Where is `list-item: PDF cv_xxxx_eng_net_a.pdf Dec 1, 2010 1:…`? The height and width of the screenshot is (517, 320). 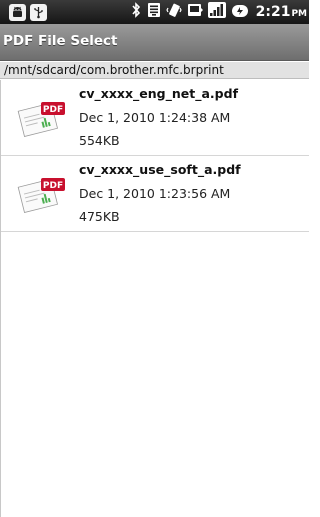 list-item: PDF cv_xxxx_eng_net_a.pdf Dec 1, 2010 1:… is located at coordinates (154, 118).